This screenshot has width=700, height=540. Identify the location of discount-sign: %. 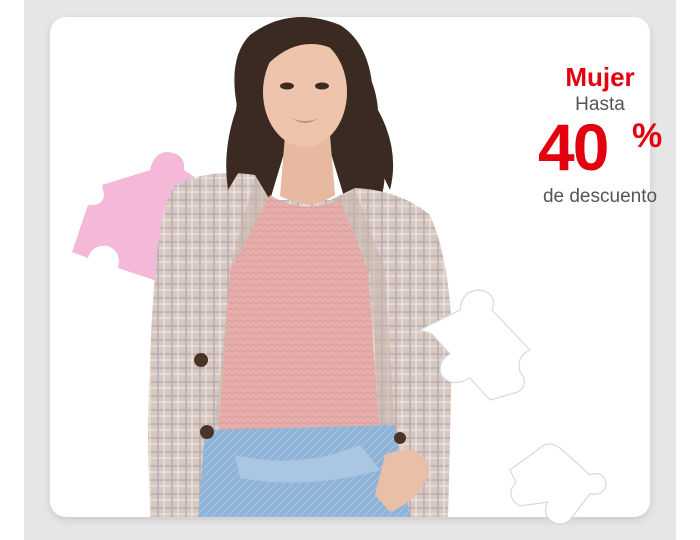
(647, 136).